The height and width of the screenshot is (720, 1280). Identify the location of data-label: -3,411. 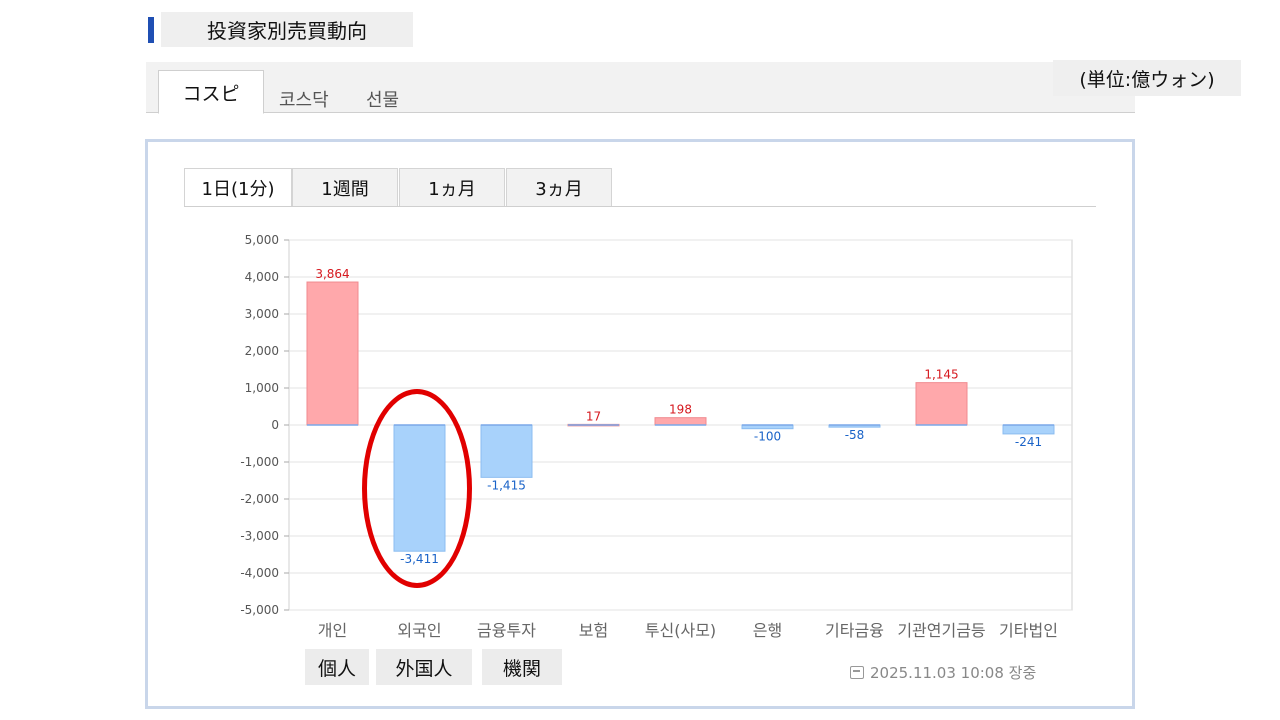
(419, 559).